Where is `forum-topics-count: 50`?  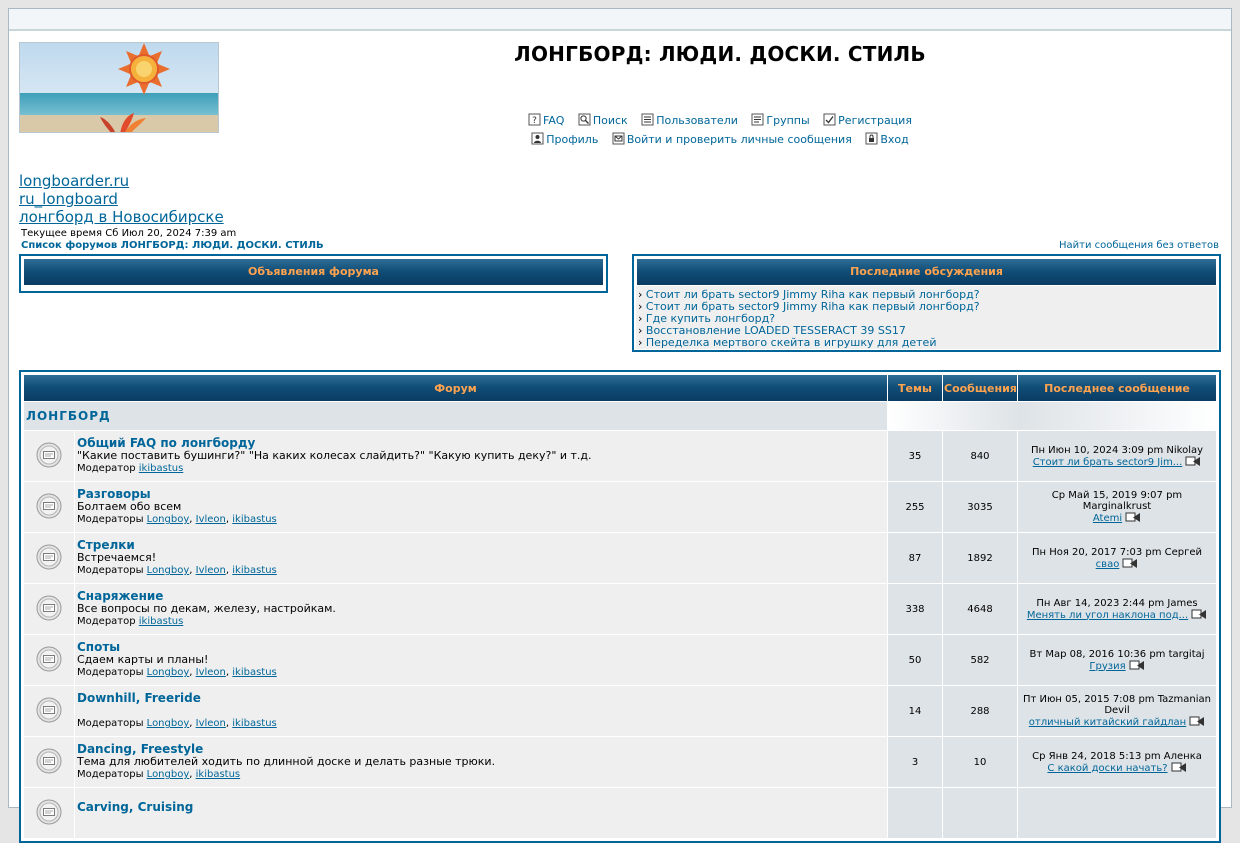 forum-topics-count: 50 is located at coordinates (915, 660).